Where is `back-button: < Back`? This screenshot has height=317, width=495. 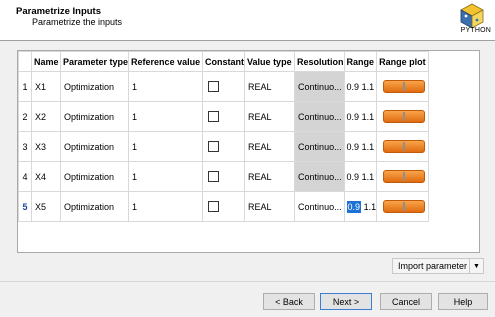 back-button: < Back is located at coordinates (289, 301).